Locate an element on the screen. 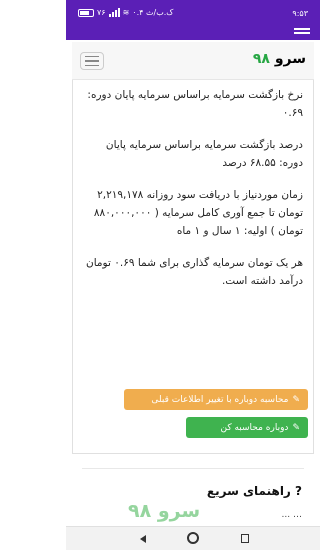  recalc-with-previous-label: محاسبه دوباره با تغییر اطلاعات قبلی is located at coordinates (220, 399).